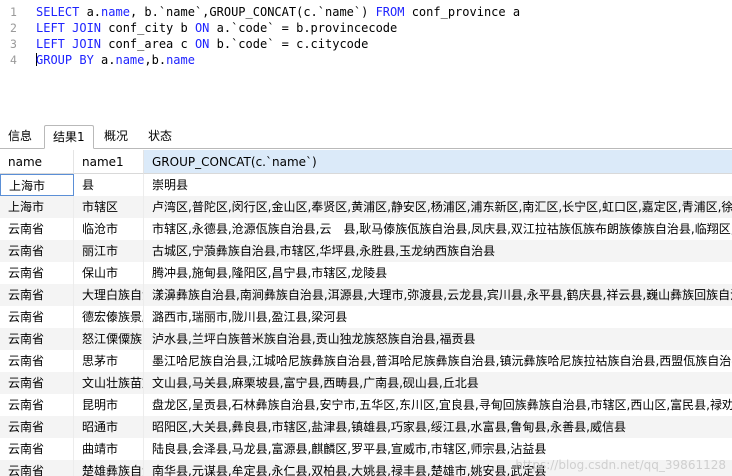 The image size is (732, 476). Describe the element at coordinates (155, 60) in the screenshot. I see `sql-token: ,b.` at that location.